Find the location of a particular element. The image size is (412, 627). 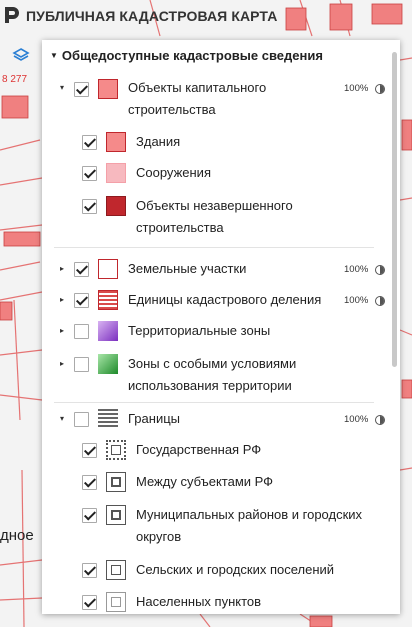

layer-row-structures: Сооружения is located at coordinates (212, 174).